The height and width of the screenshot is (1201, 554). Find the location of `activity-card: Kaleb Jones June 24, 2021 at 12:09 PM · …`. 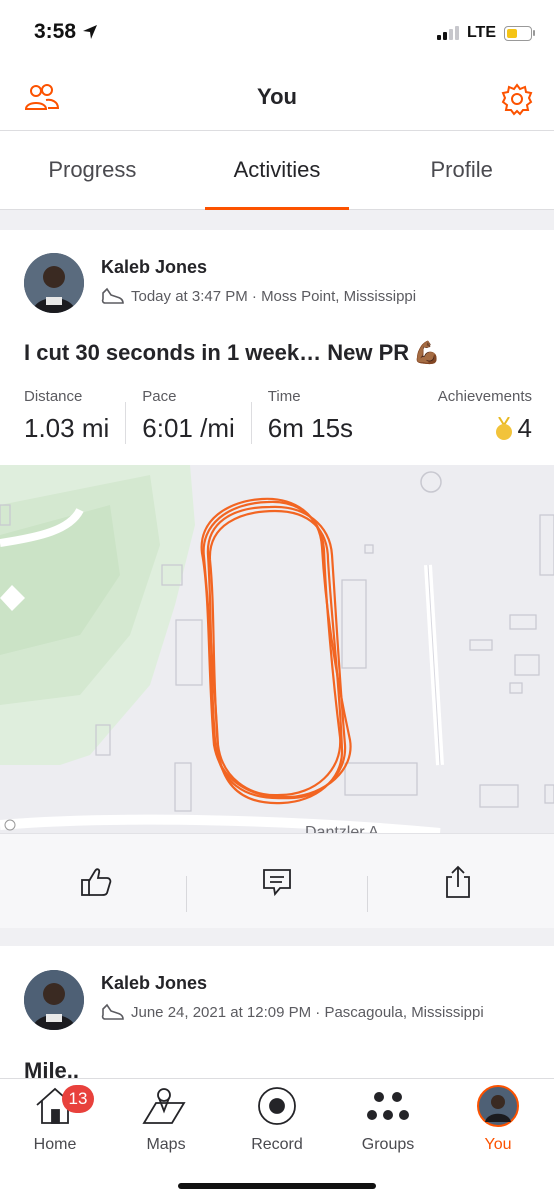

activity-card: Kaleb Jones June 24, 2021 at 12:09 PM · … is located at coordinates (277, 1012).